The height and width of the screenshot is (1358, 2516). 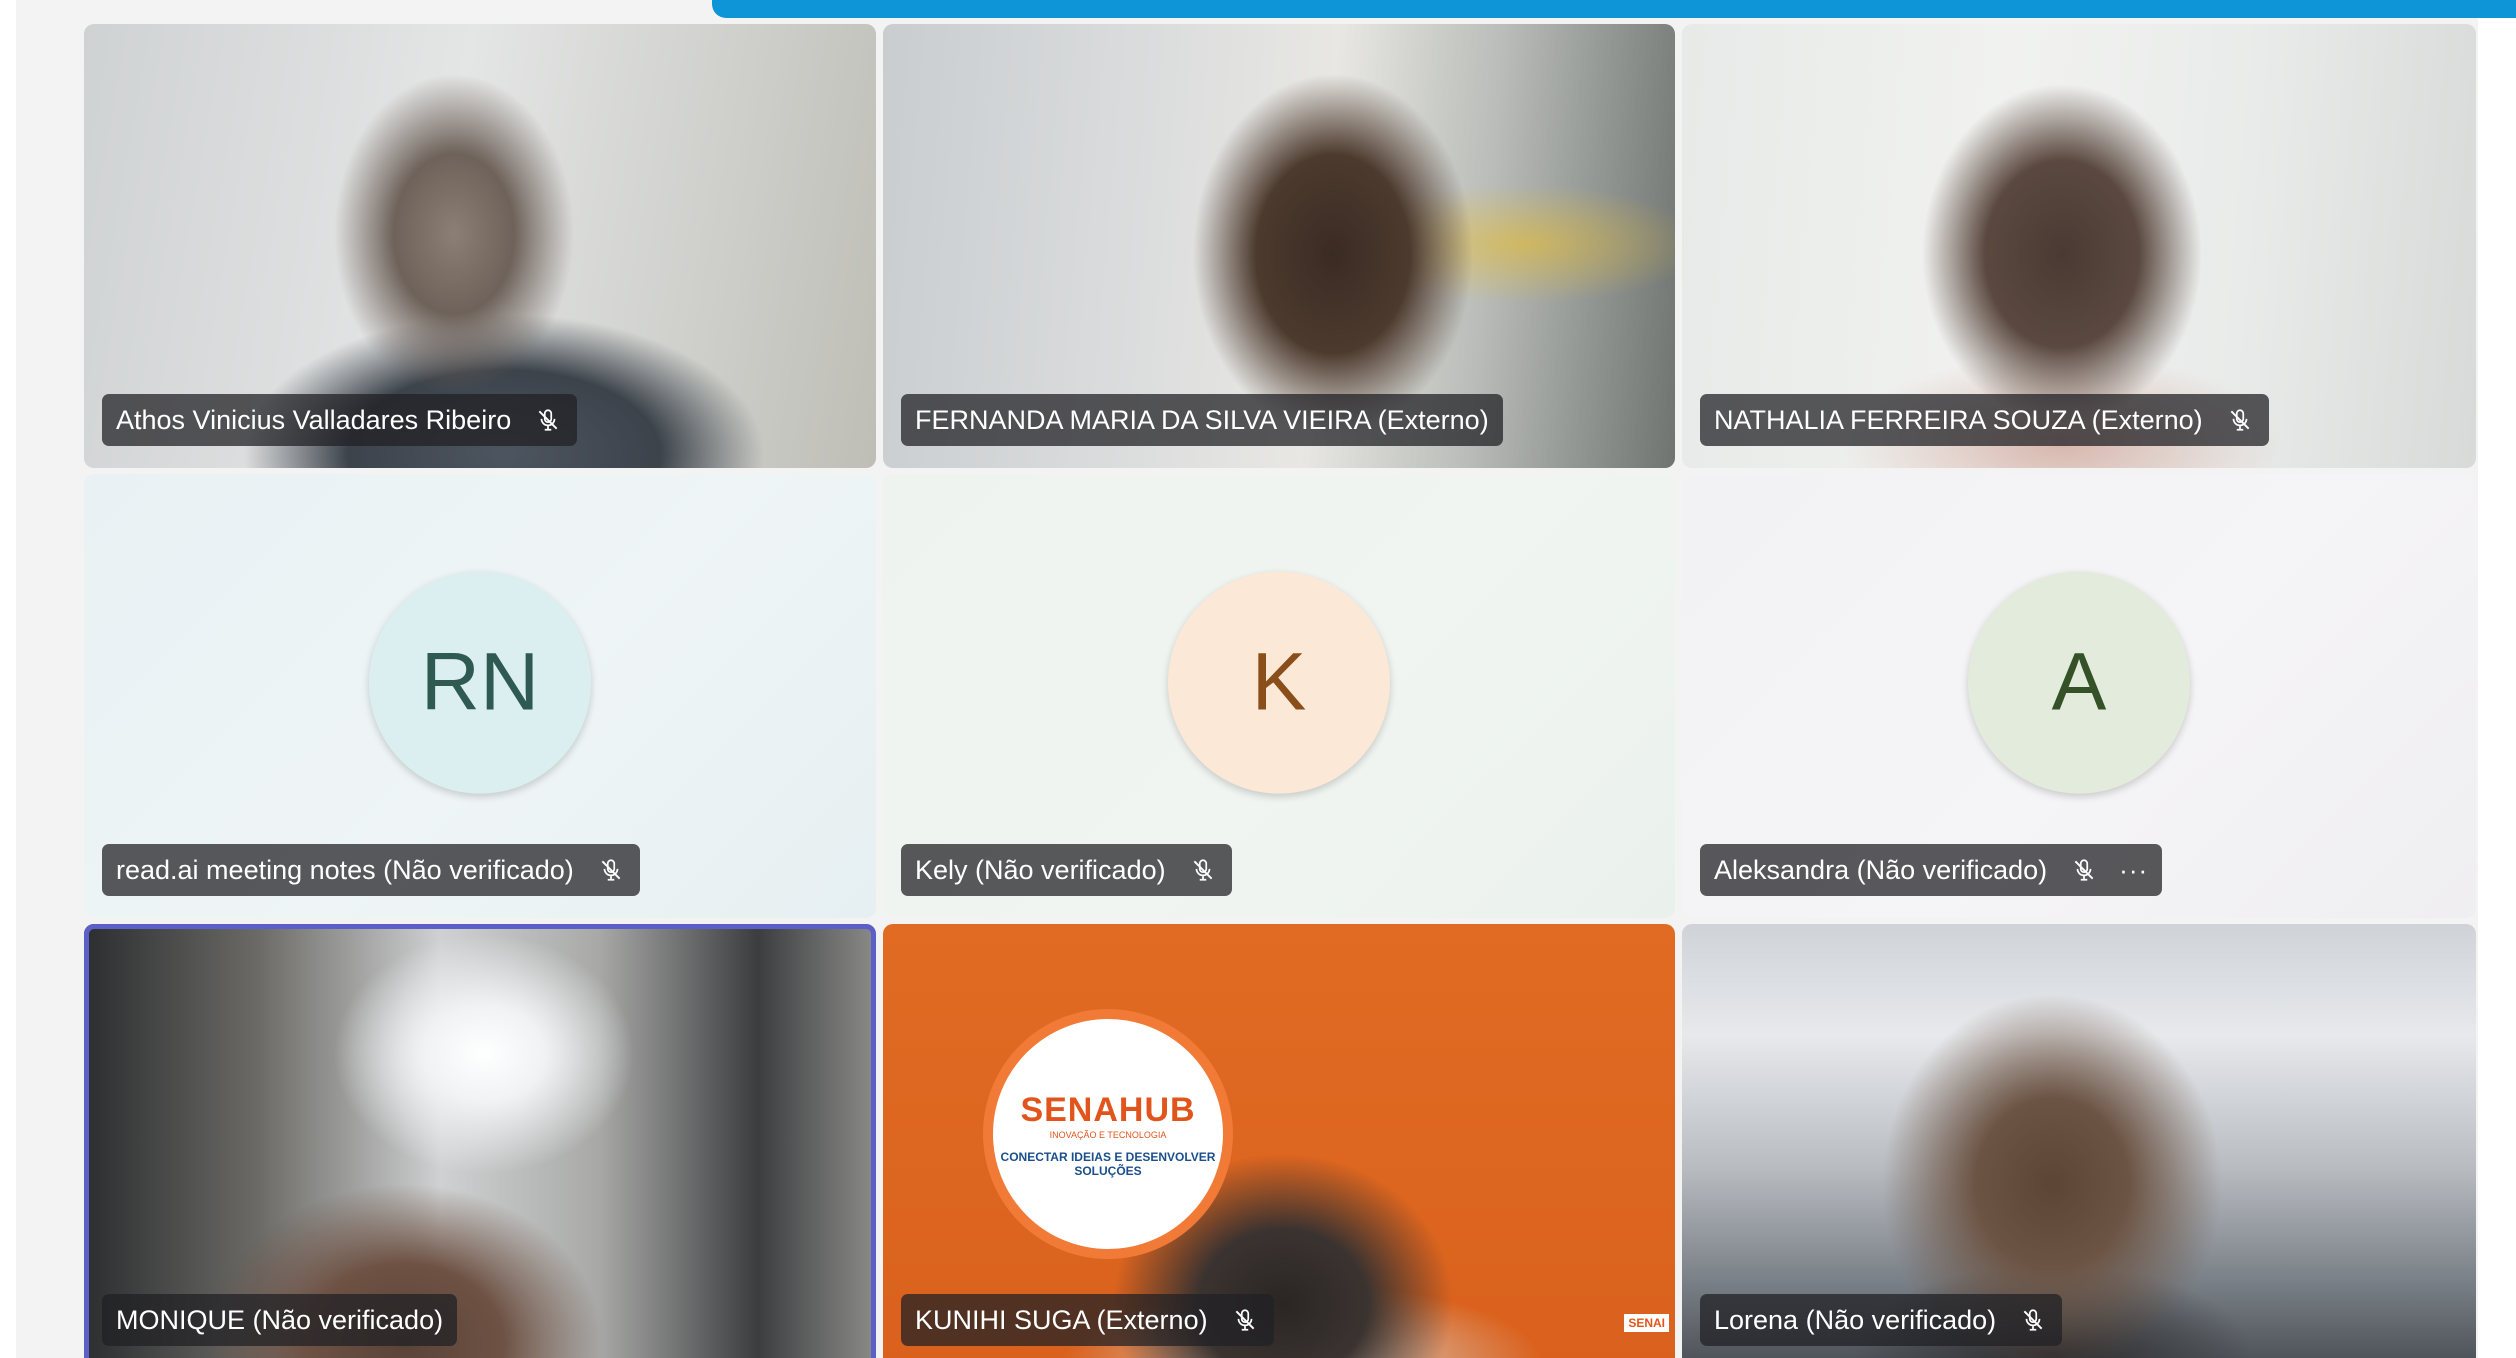 I want to click on participant-nameplate: read.ai meeting notes (Não verificado), so click(x=371, y=870).